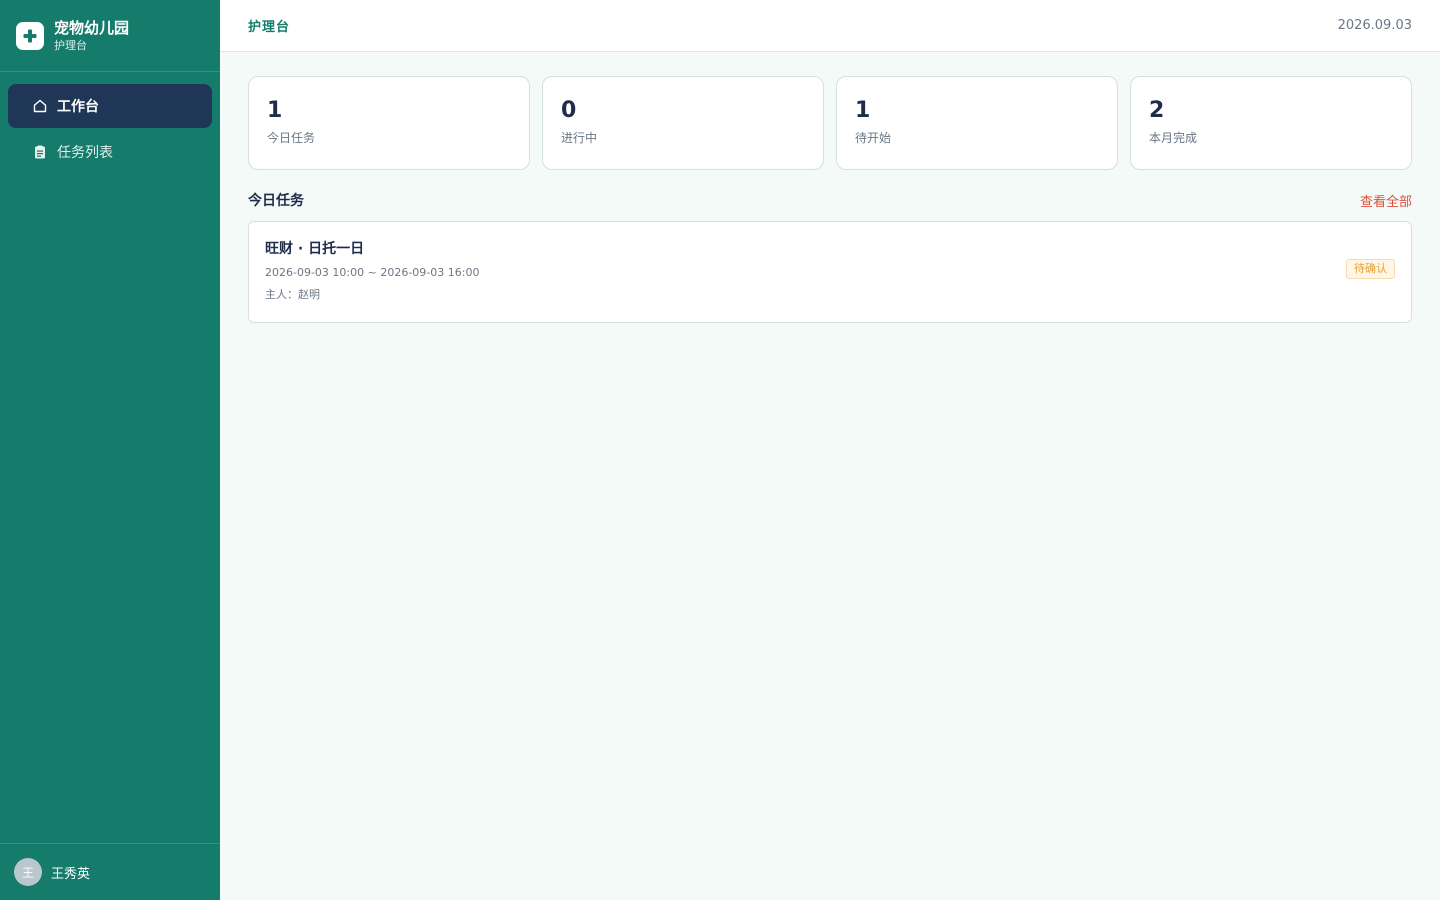  What do you see at coordinates (28, 872) in the screenshot?
I see `avatar: 王` at bounding box center [28, 872].